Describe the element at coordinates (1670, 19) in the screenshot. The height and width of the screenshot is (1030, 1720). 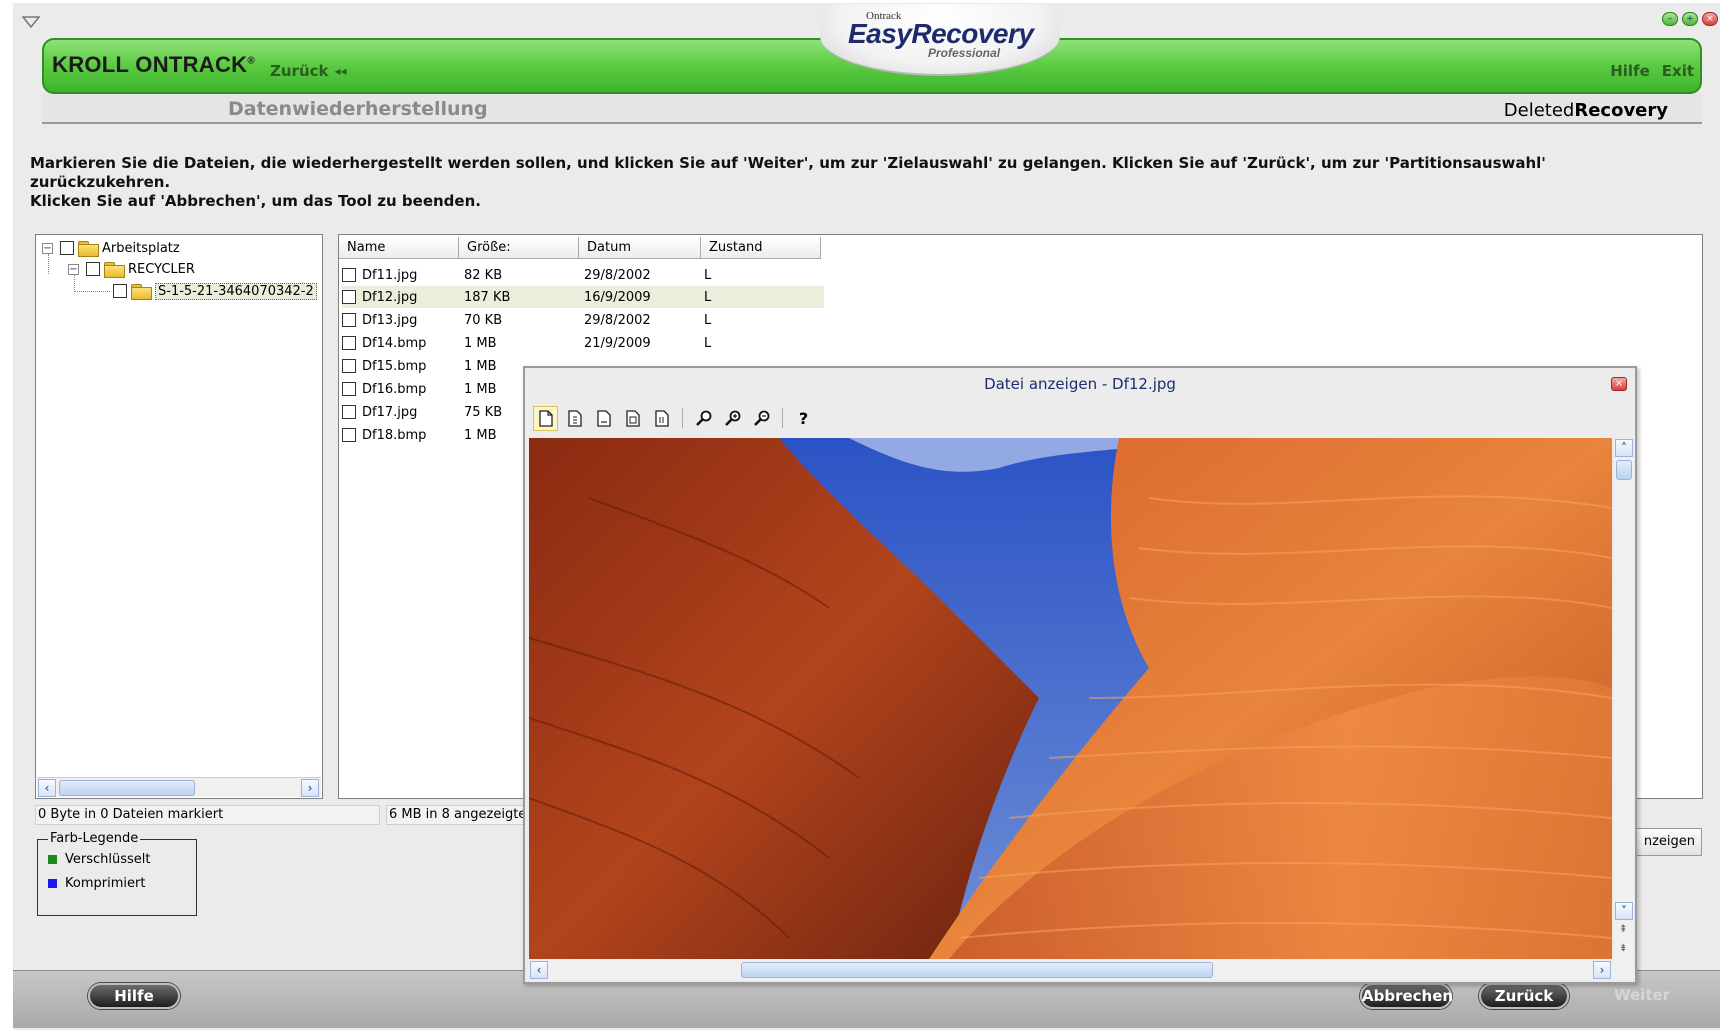
I see `minimize-icon: –` at that location.